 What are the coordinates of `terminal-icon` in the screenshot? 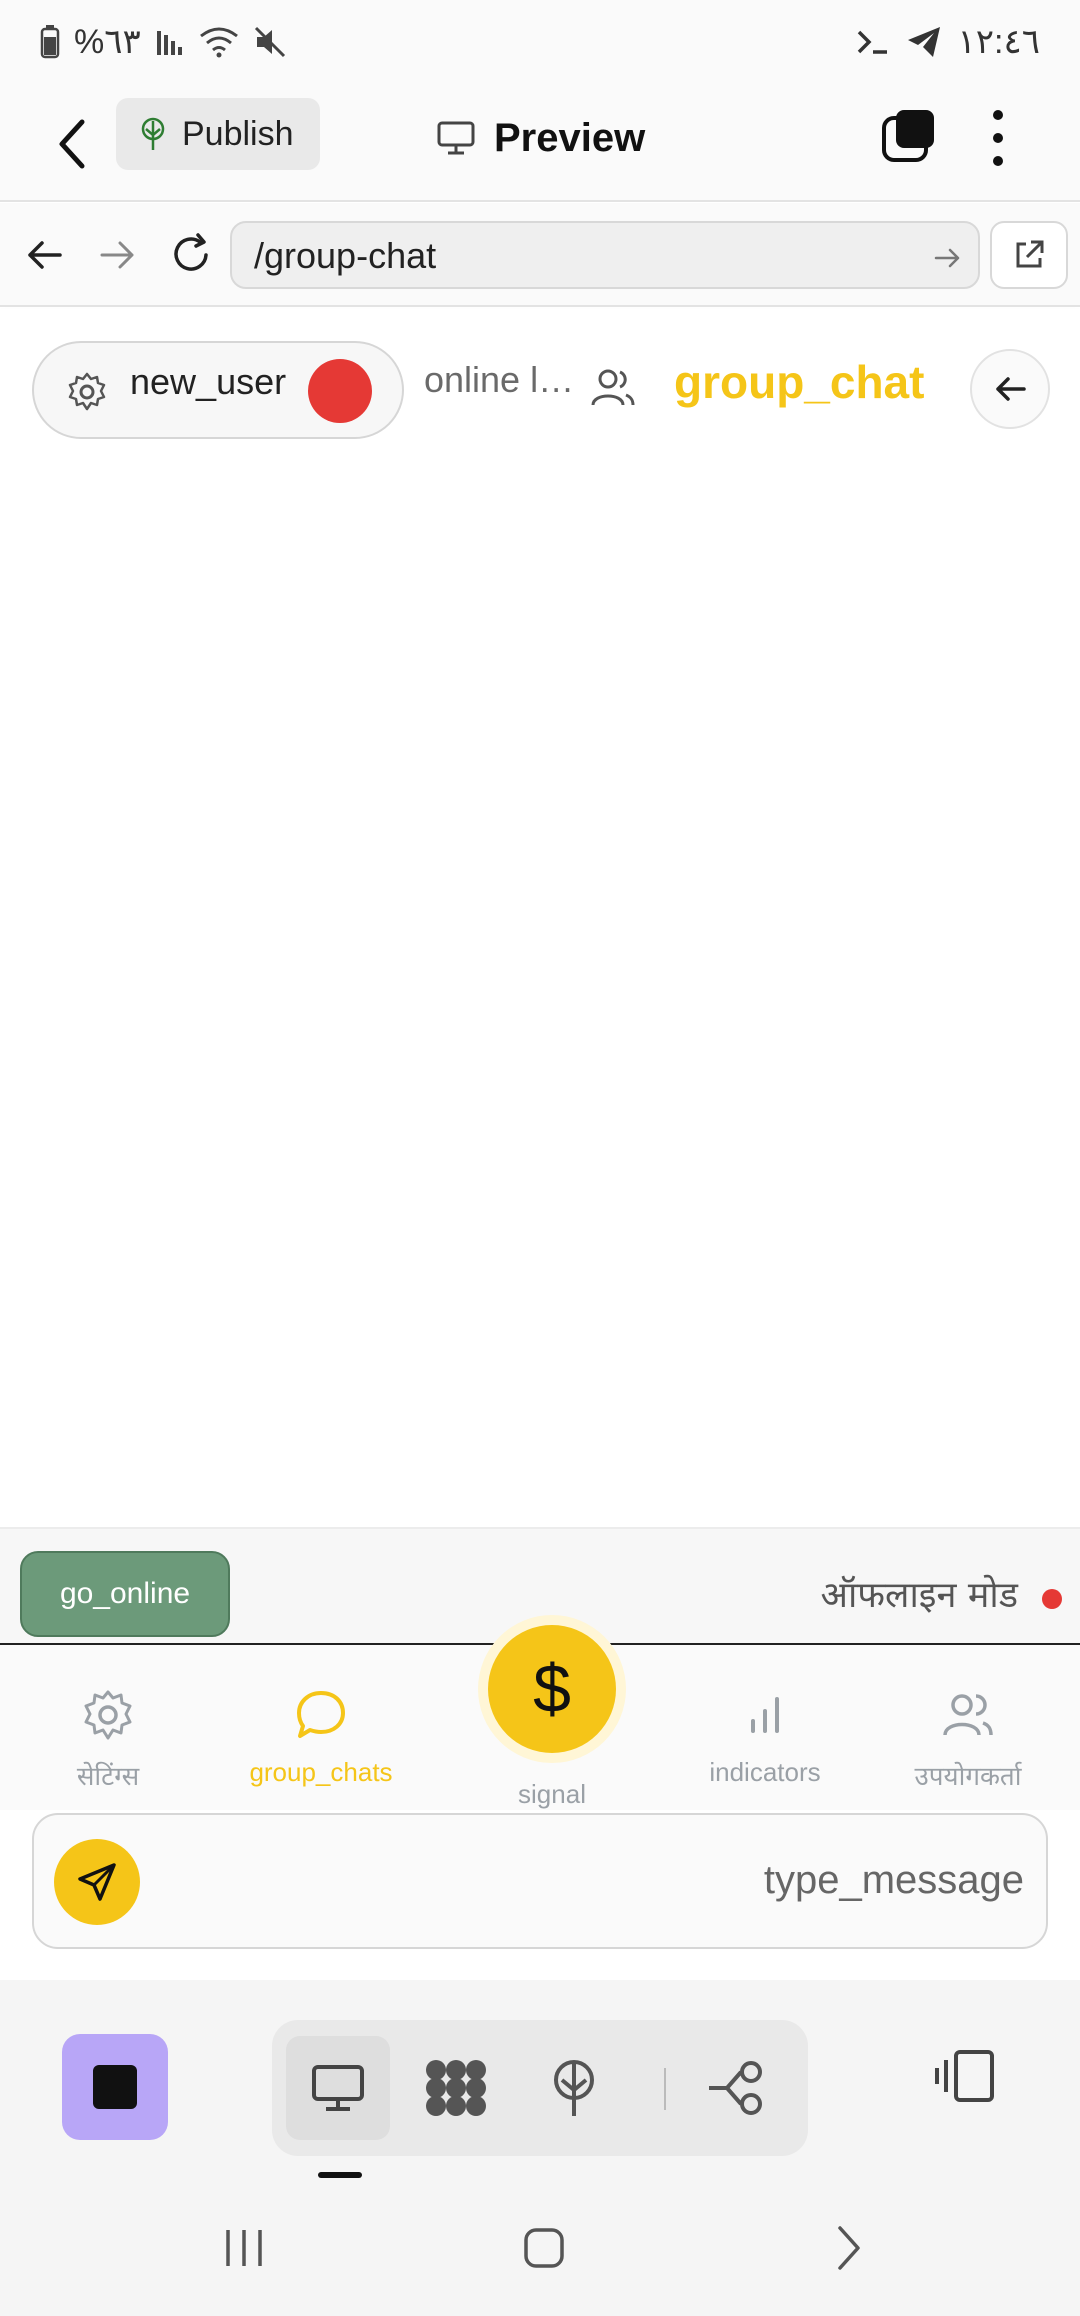 It's located at (872, 42).